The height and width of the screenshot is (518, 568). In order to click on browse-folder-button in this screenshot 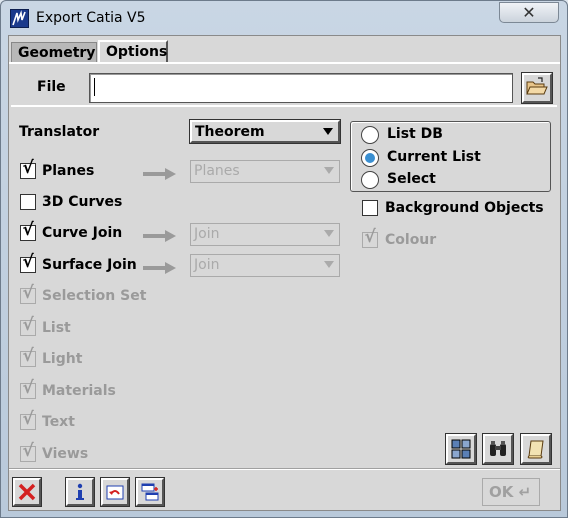, I will do `click(537, 88)`.